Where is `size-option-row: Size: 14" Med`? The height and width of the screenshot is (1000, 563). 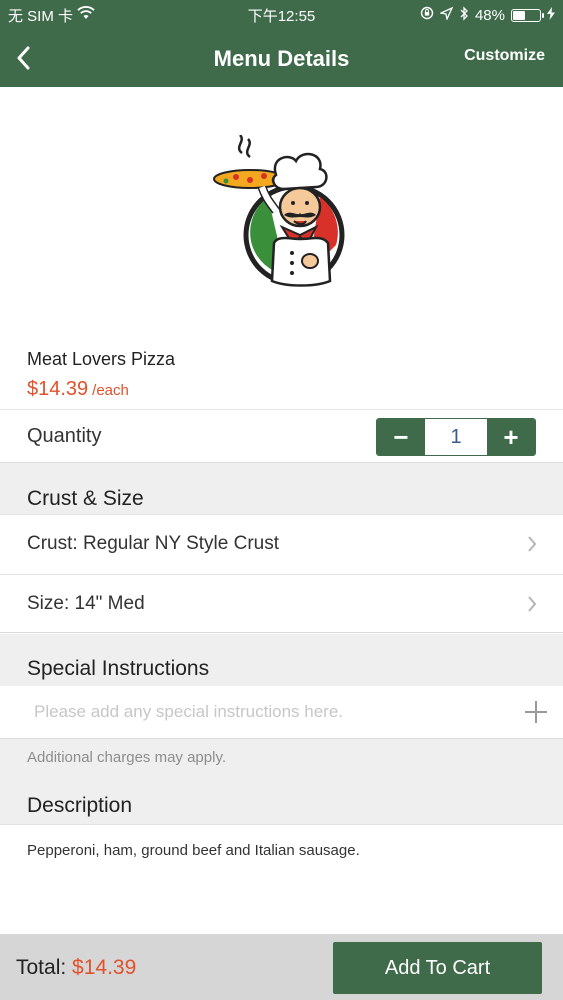 size-option-row: Size: 14" Med is located at coordinates (281, 603).